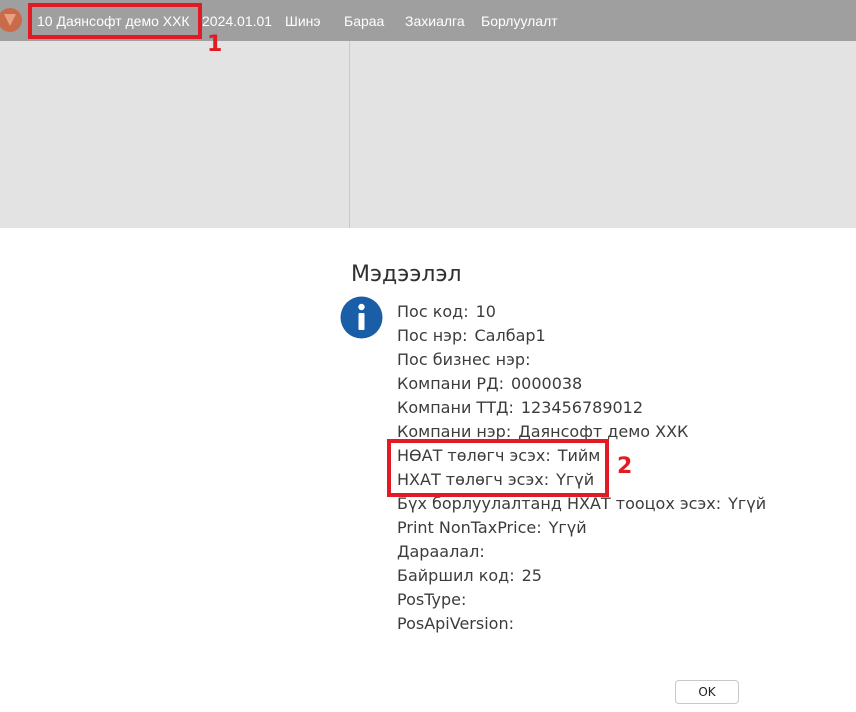 Image resolution: width=856 pixels, height=712 pixels. What do you see at coordinates (406, 274) in the screenshot?
I see `dialog-title: Мэдээлэл` at bounding box center [406, 274].